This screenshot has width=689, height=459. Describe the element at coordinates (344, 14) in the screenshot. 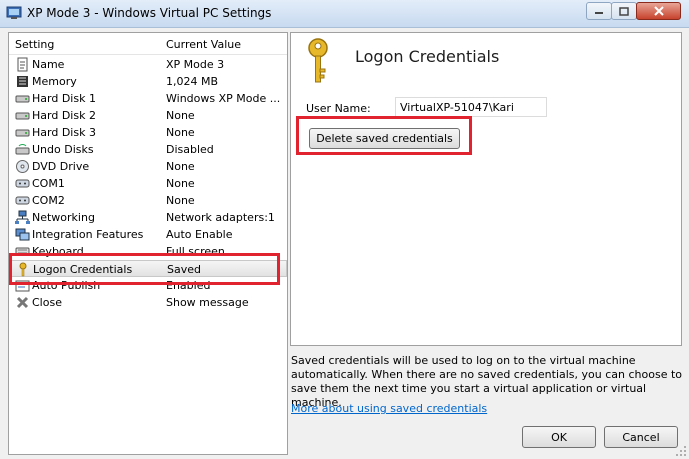

I see `title-bar: XP Mode 3 - Windows Virtual PC Settings` at that location.